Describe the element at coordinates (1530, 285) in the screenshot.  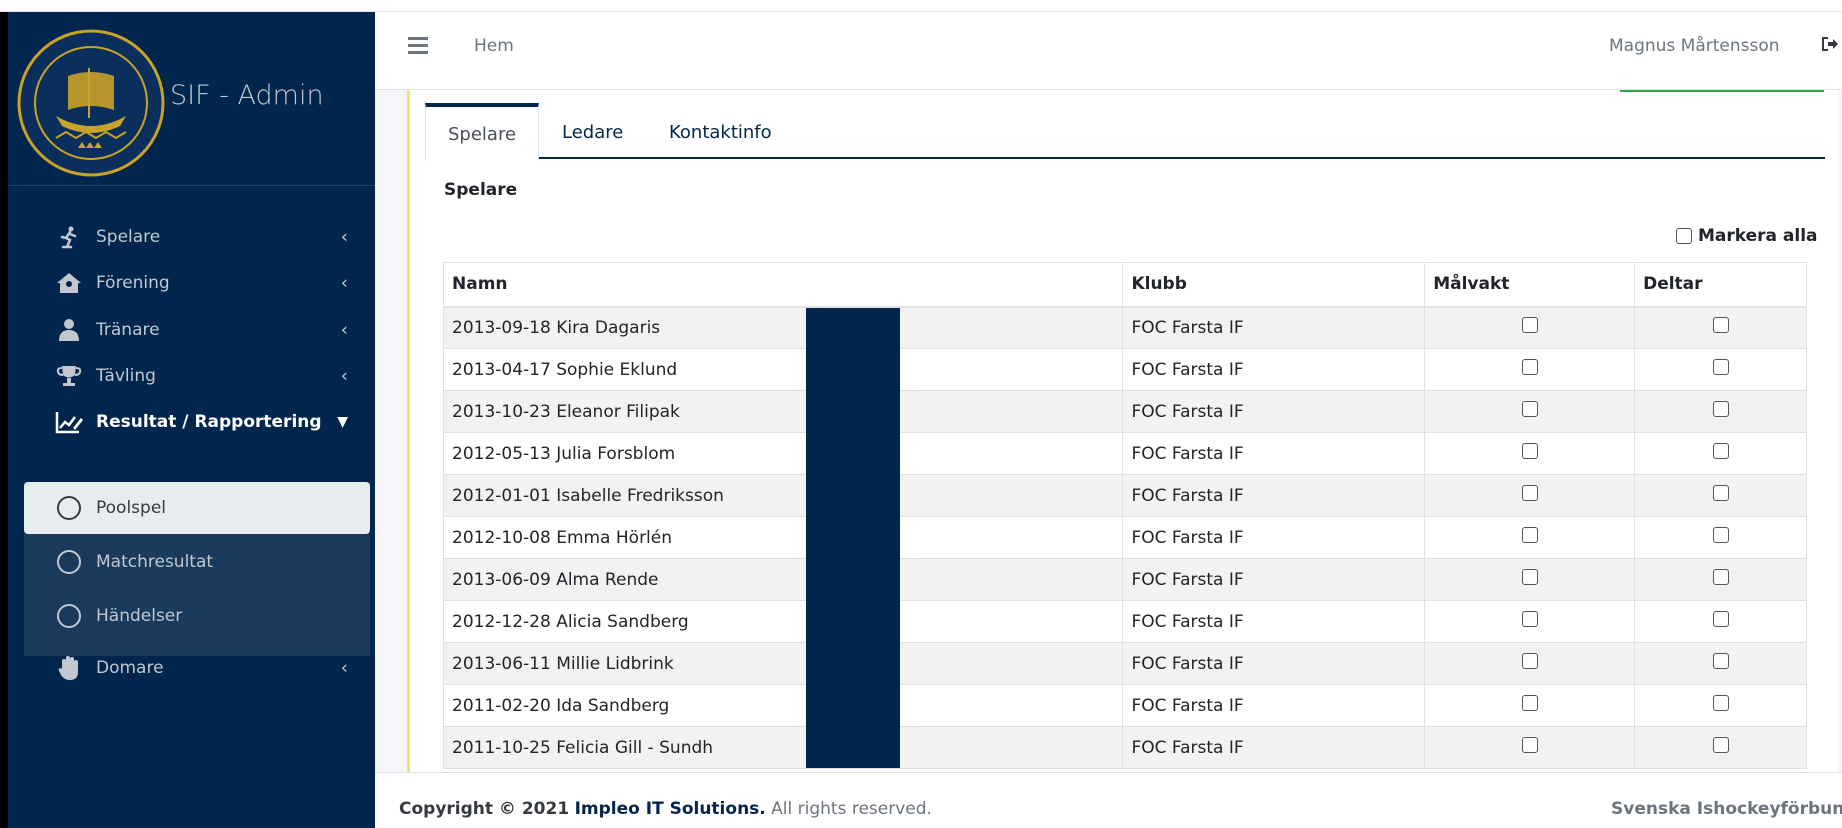
I see `column-header-malvakt: Målvakt` at that location.